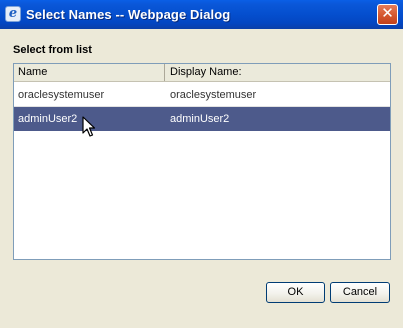  I want to click on list-row-selected: adminUser2 adminUser2, so click(202, 119).